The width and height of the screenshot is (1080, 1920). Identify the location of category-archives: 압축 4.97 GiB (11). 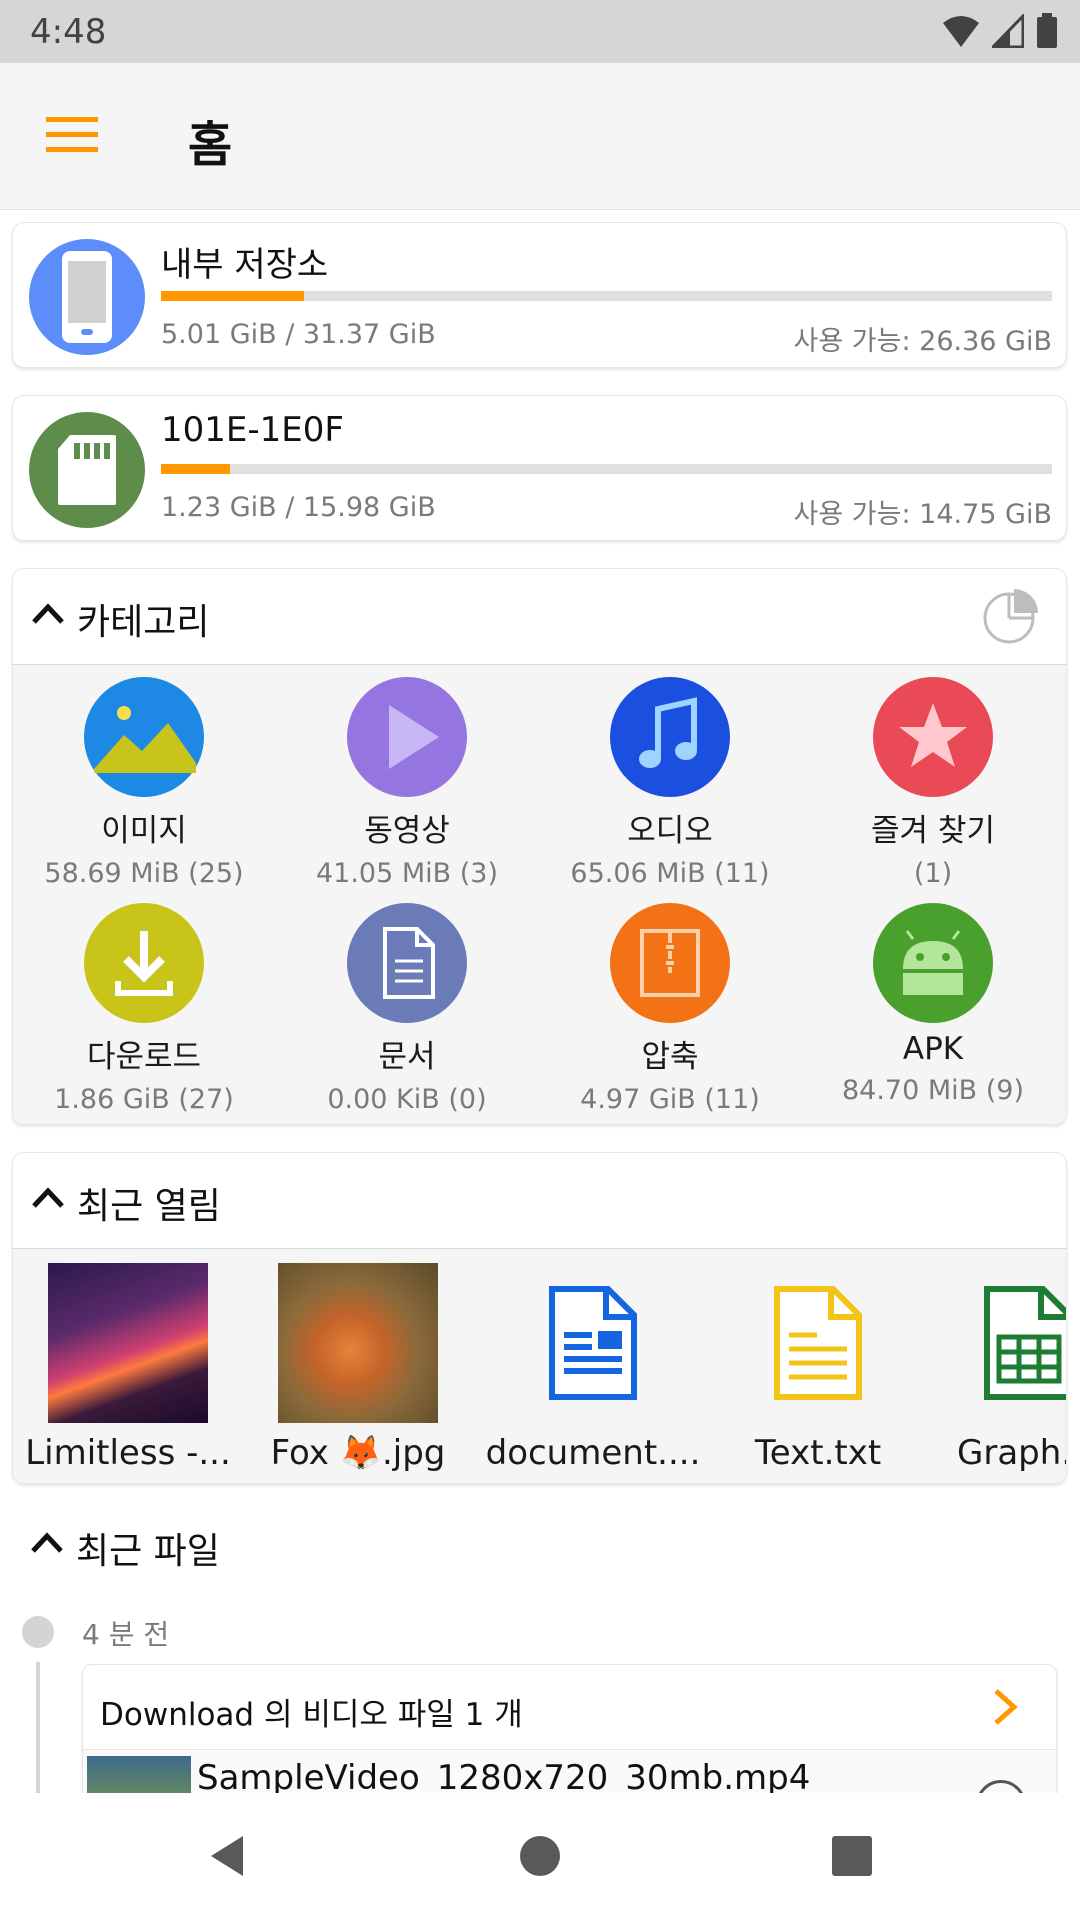
(670, 1009).